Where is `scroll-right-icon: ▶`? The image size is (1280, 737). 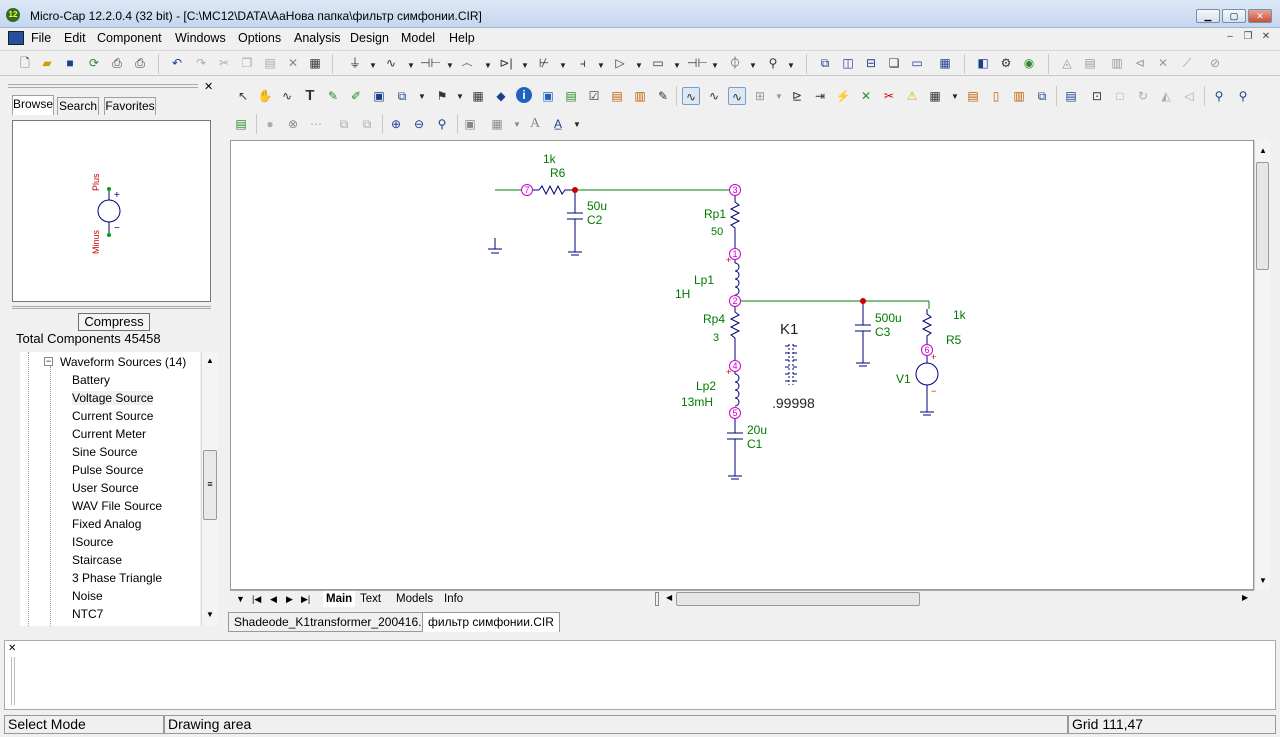
scroll-right-icon: ▶ is located at coordinates (1245, 597).